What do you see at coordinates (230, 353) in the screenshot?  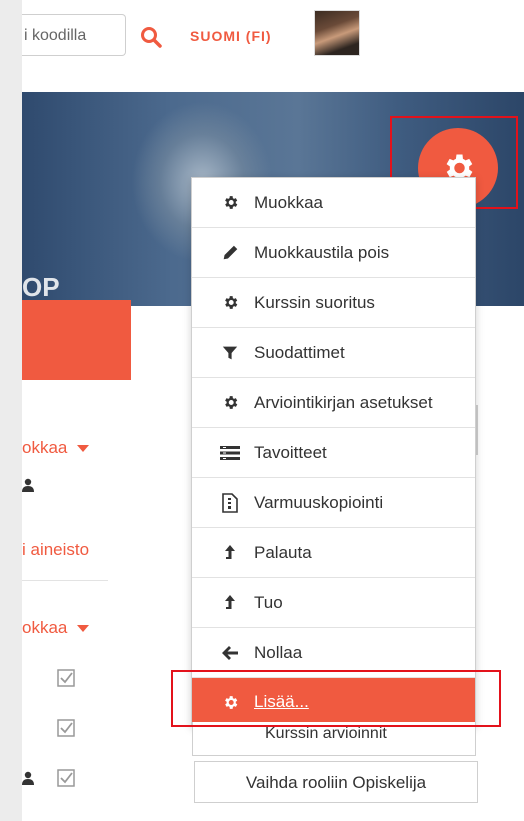 I see `filter-icon` at bounding box center [230, 353].